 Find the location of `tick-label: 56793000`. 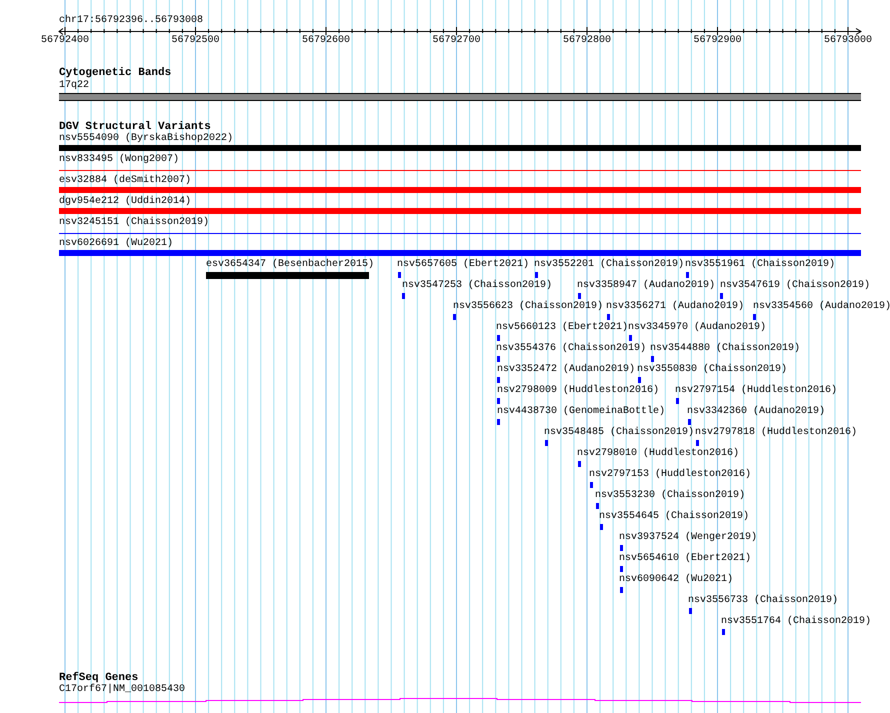

tick-label: 56793000 is located at coordinates (848, 41).